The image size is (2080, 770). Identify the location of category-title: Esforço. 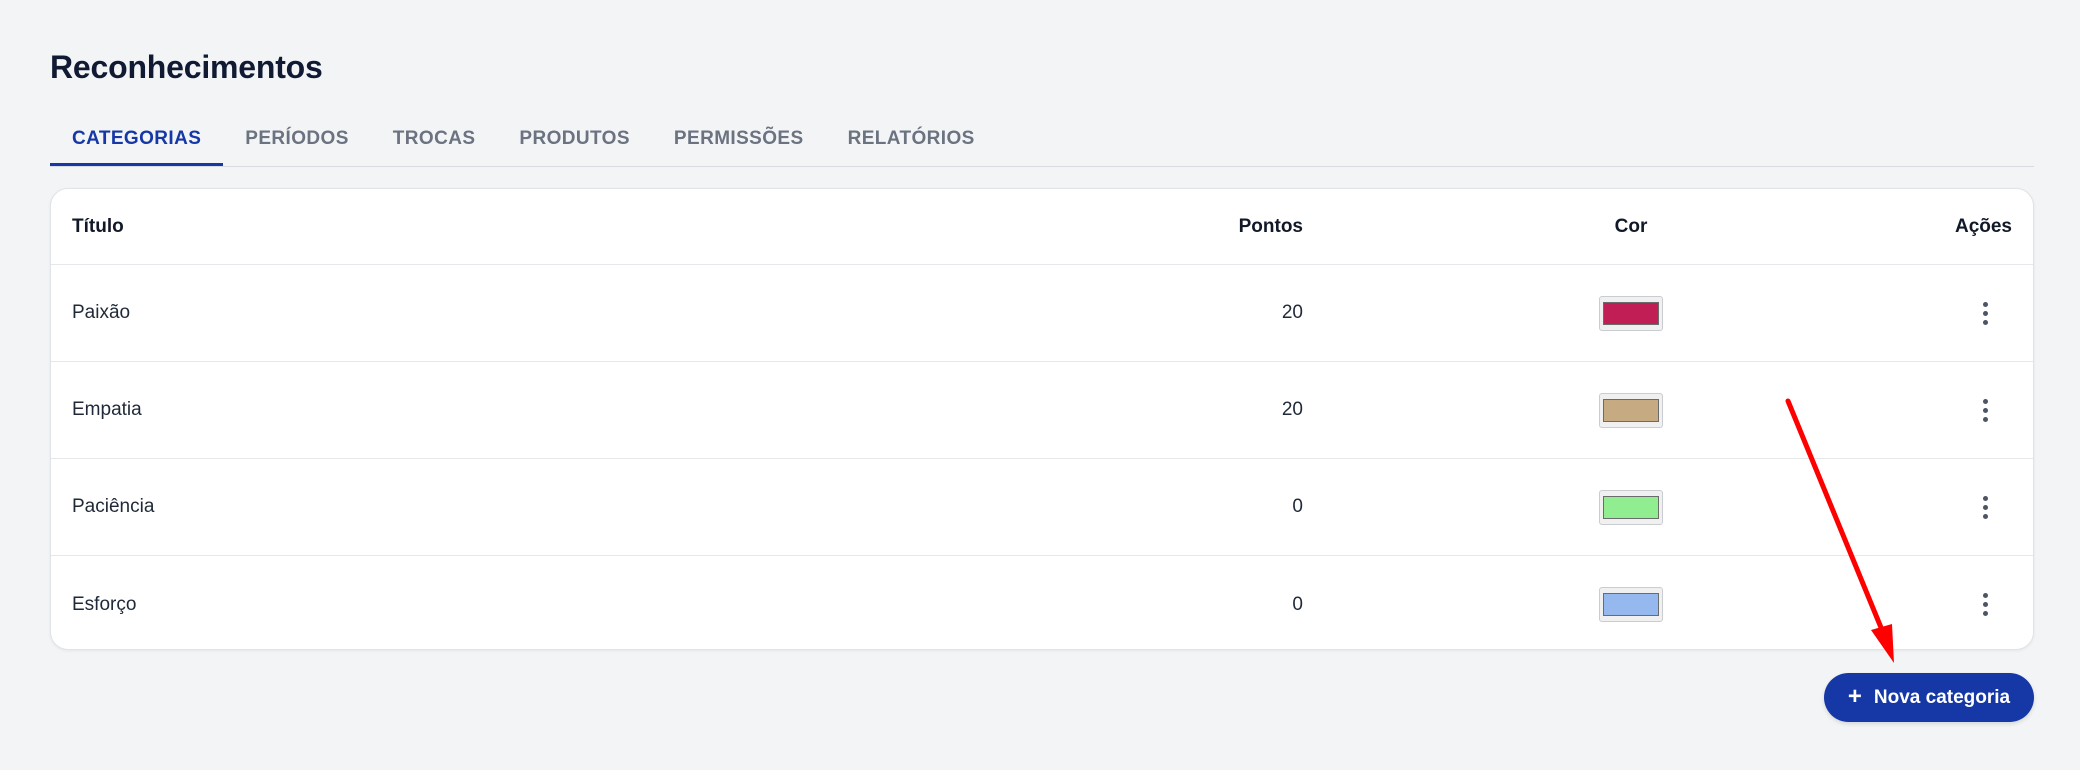
(104, 604).